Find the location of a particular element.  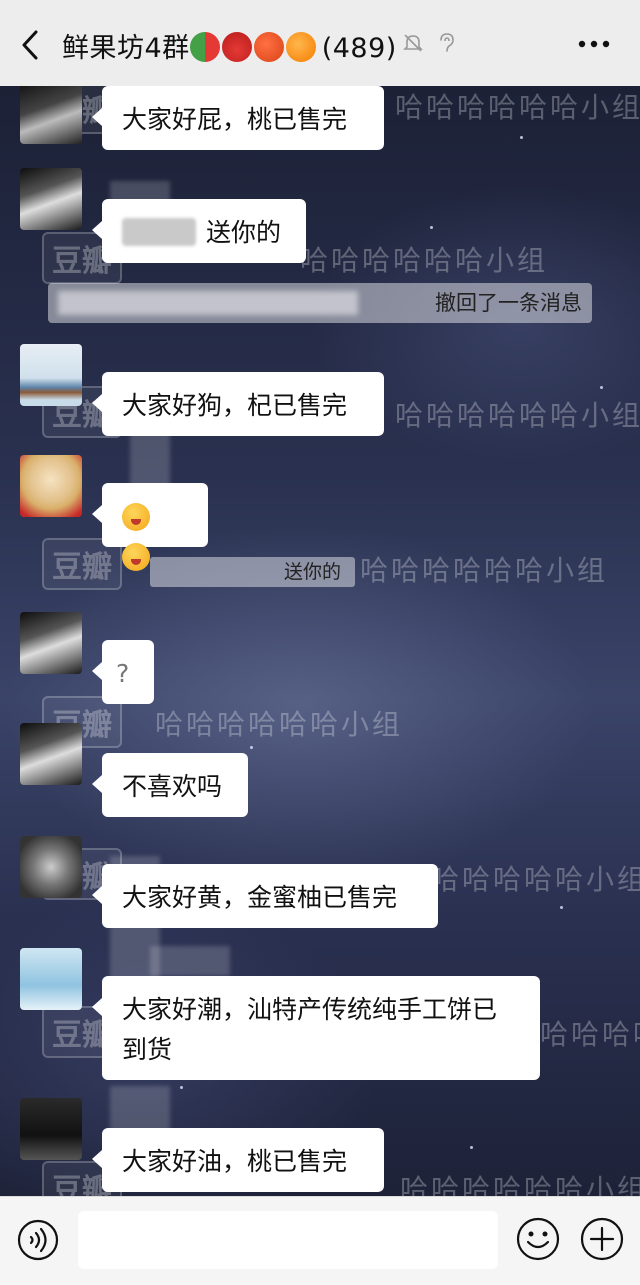

message-bubble: 大家好黄，金蜜柚已售完 is located at coordinates (265, 896).